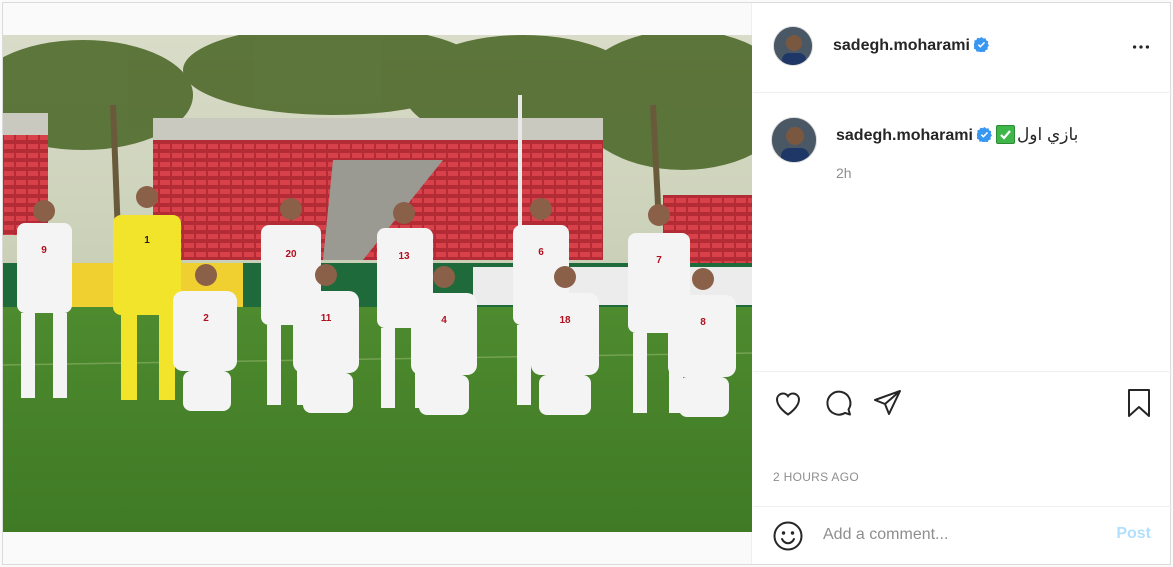 Image resolution: width=1173 pixels, height=567 pixels. I want to click on svg-text: 8, so click(703, 322).